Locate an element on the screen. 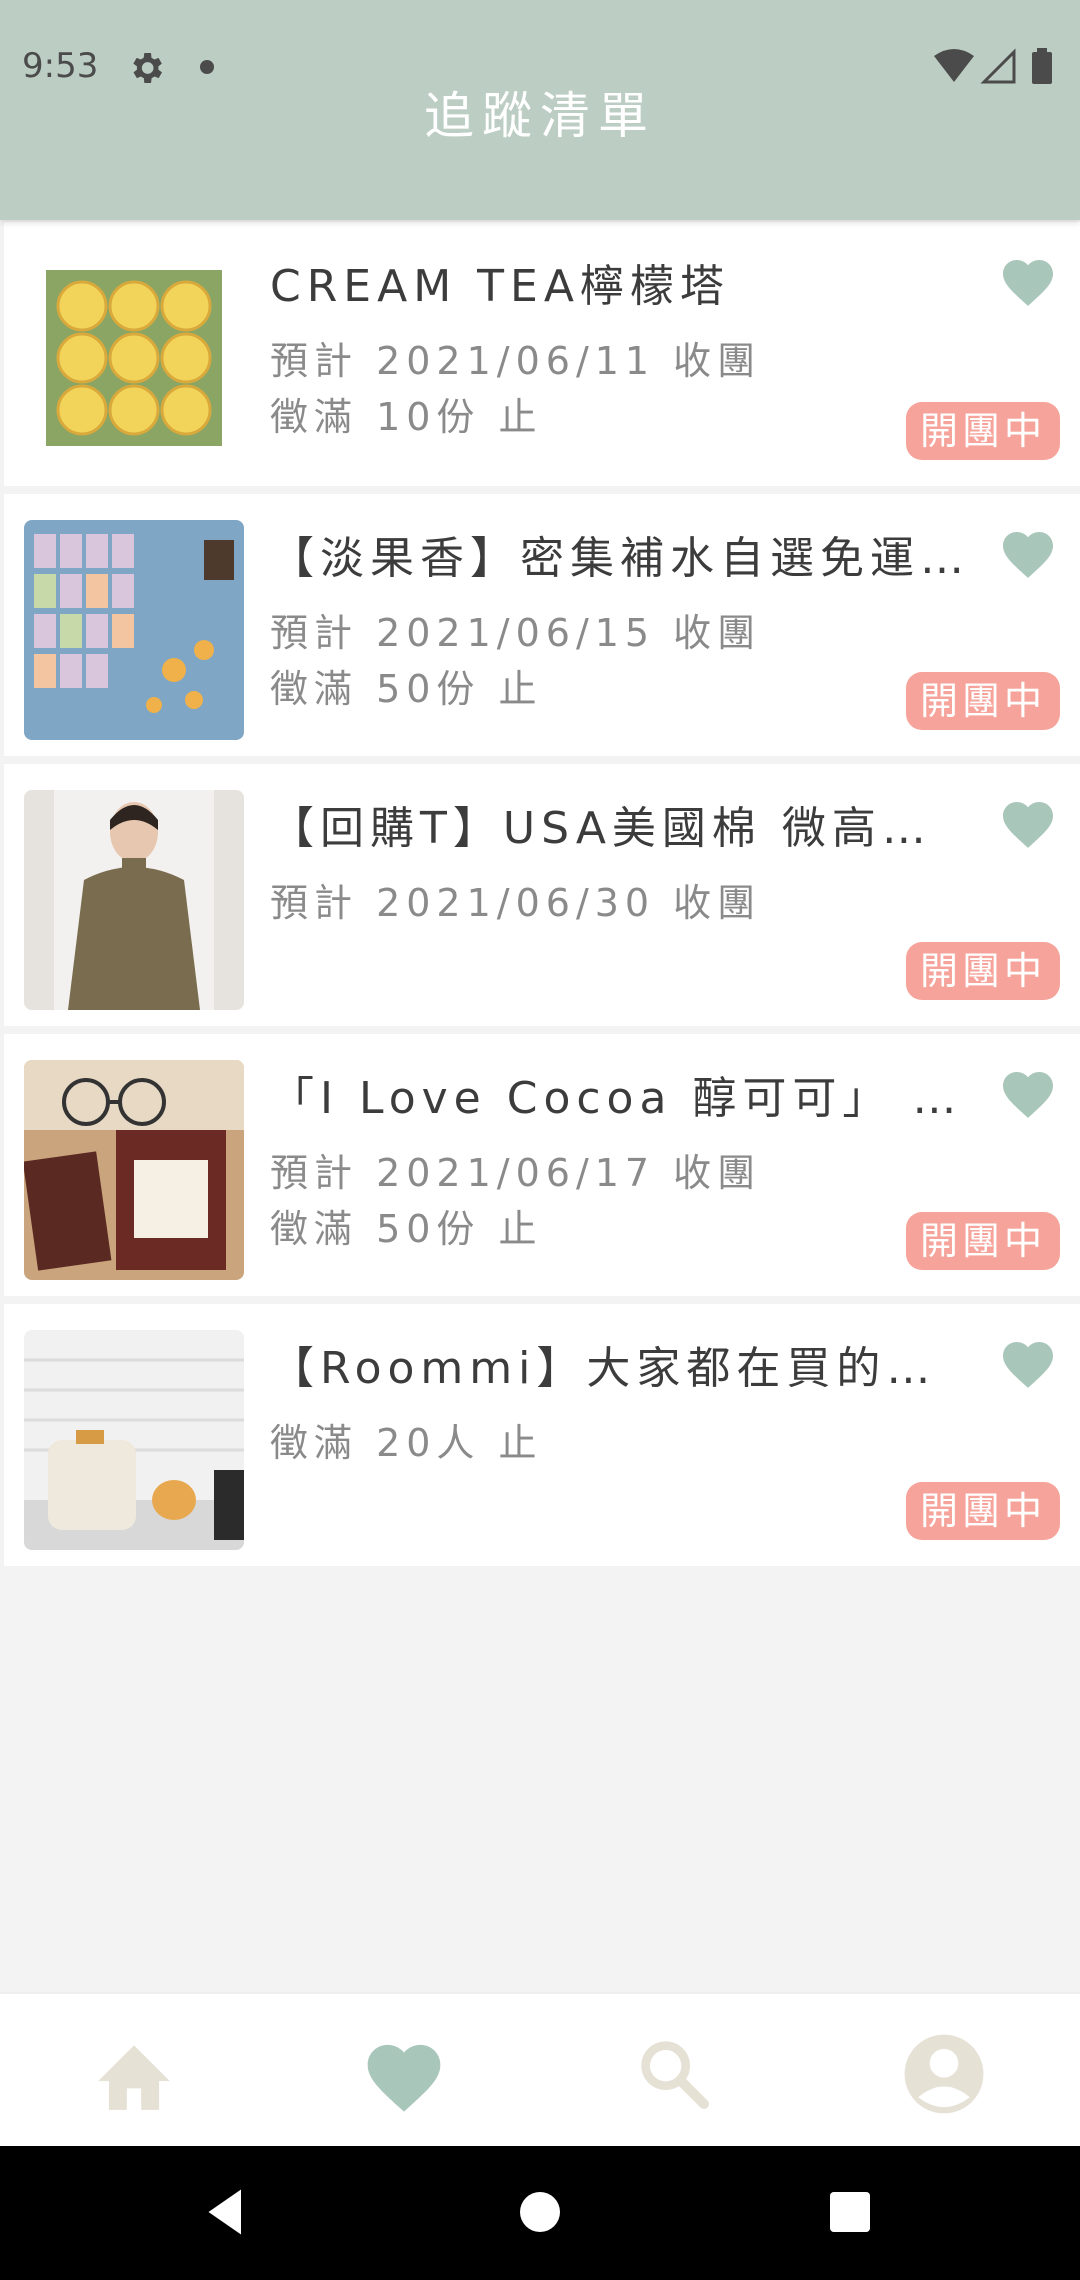 This screenshot has width=1080, height=2280. nav-search is located at coordinates (674, 2074).